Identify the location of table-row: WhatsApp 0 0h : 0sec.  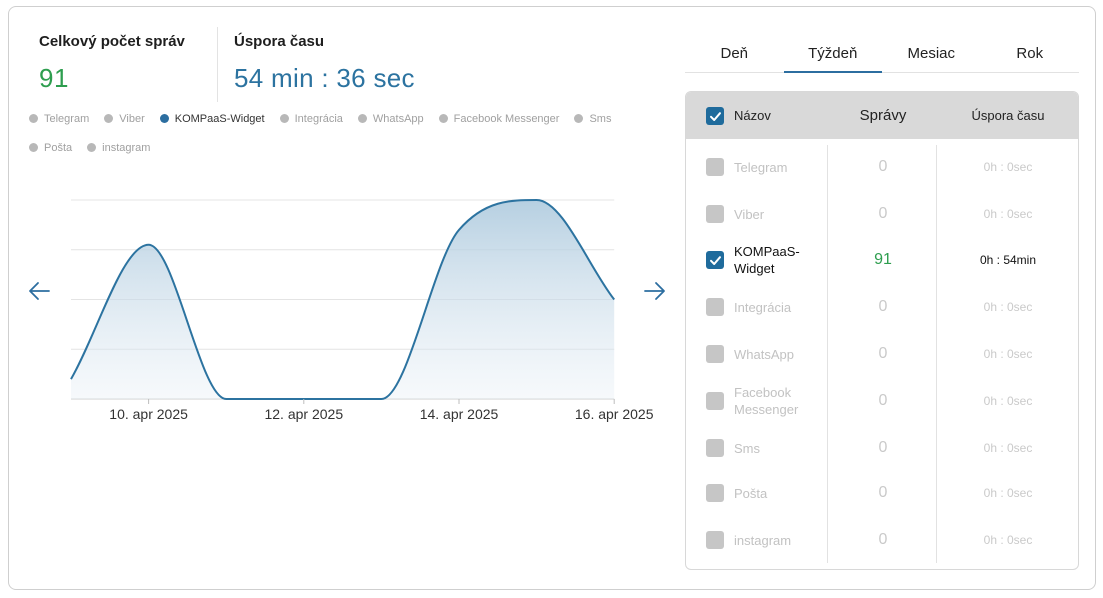
(882, 354).